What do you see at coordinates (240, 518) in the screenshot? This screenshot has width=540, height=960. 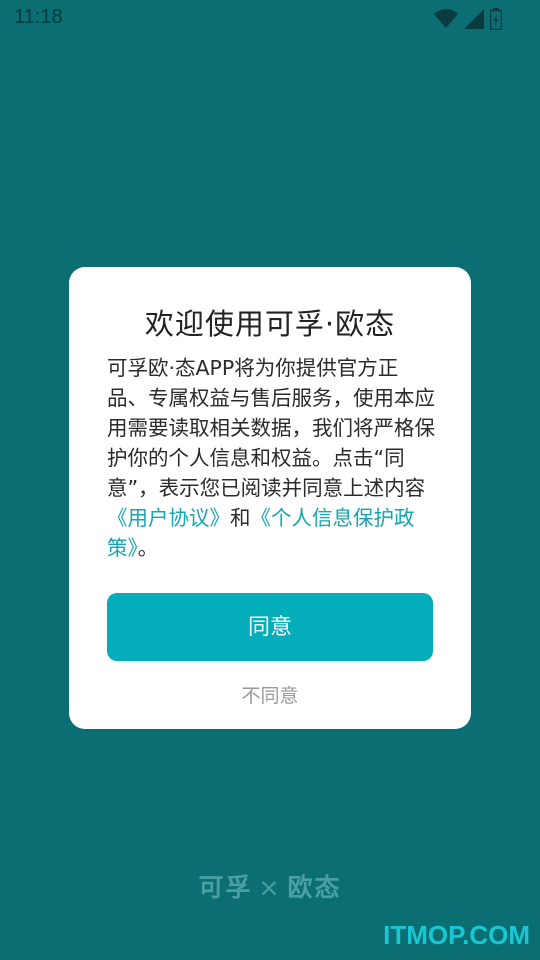 I see `conjunction-text: 和` at bounding box center [240, 518].